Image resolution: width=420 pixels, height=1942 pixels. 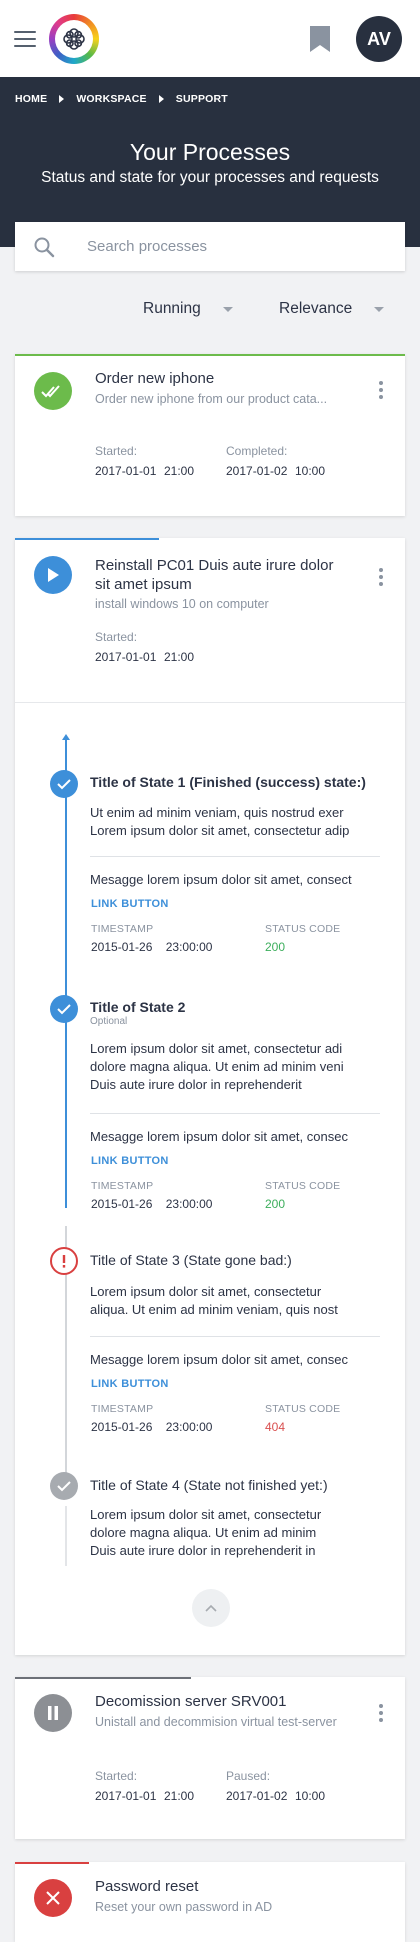 I want to click on card-divider, so click(x=210, y=702).